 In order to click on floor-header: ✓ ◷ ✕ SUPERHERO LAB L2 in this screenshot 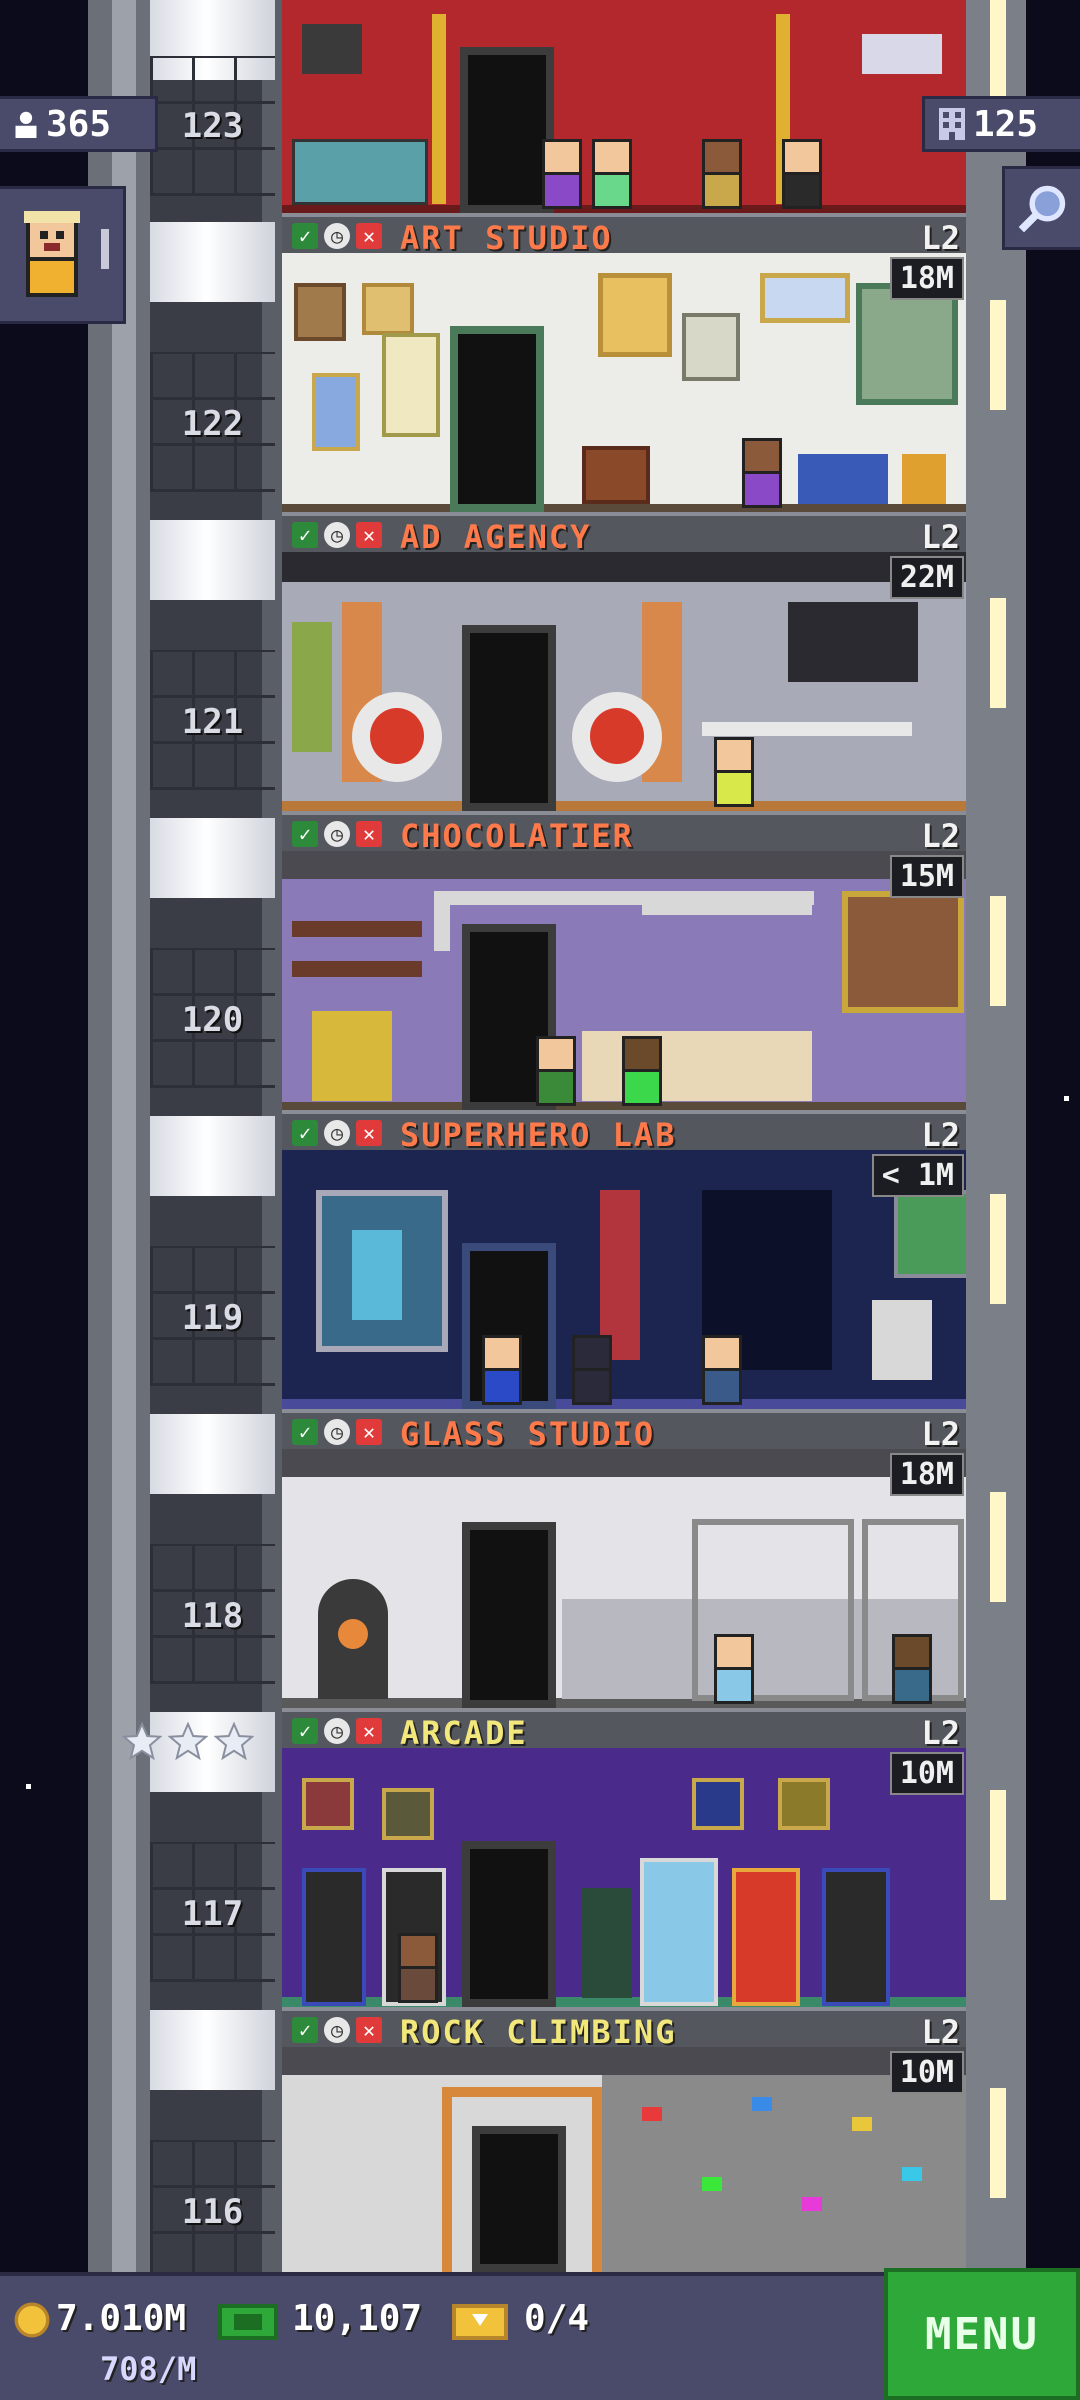, I will do `click(624, 1132)`.